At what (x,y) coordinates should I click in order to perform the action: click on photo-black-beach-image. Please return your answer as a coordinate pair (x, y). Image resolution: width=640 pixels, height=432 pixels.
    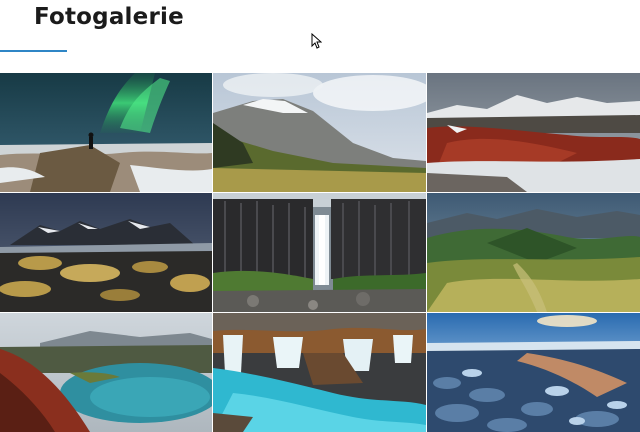
    Looking at the image, I should click on (106, 252).